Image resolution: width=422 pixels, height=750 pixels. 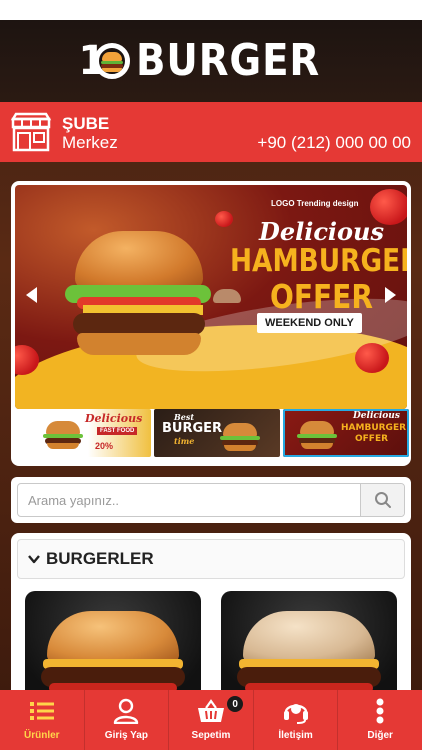 I want to click on cart-count-badge: 0, so click(x=235, y=704).